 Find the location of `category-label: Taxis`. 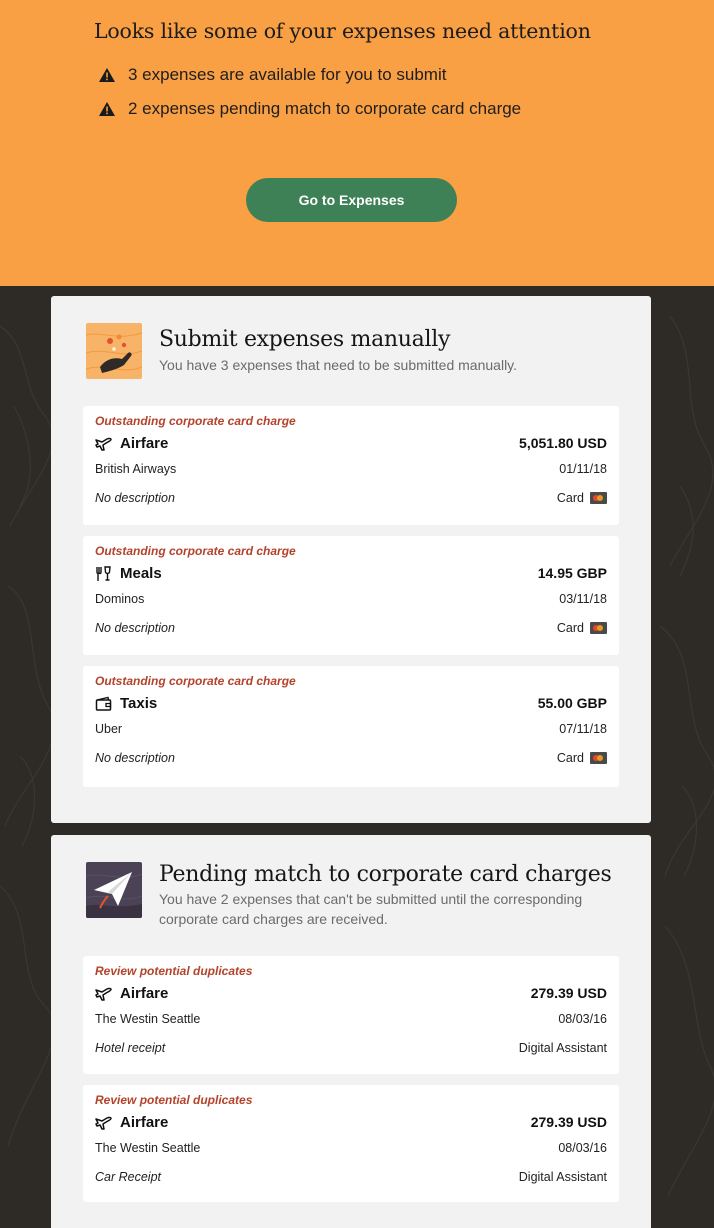

category-label: Taxis is located at coordinates (139, 703).